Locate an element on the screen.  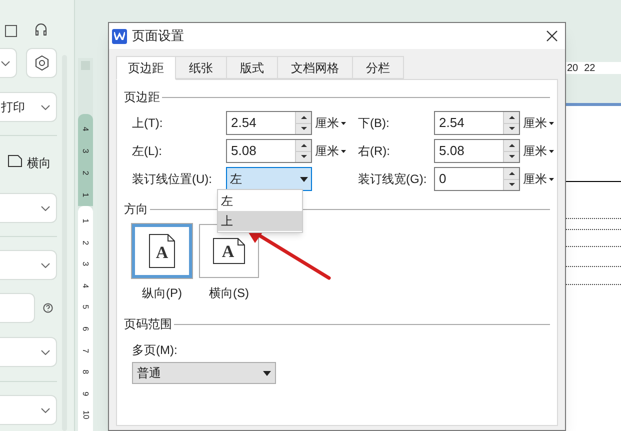
tab: 文档网格 is located at coordinates (315, 67).